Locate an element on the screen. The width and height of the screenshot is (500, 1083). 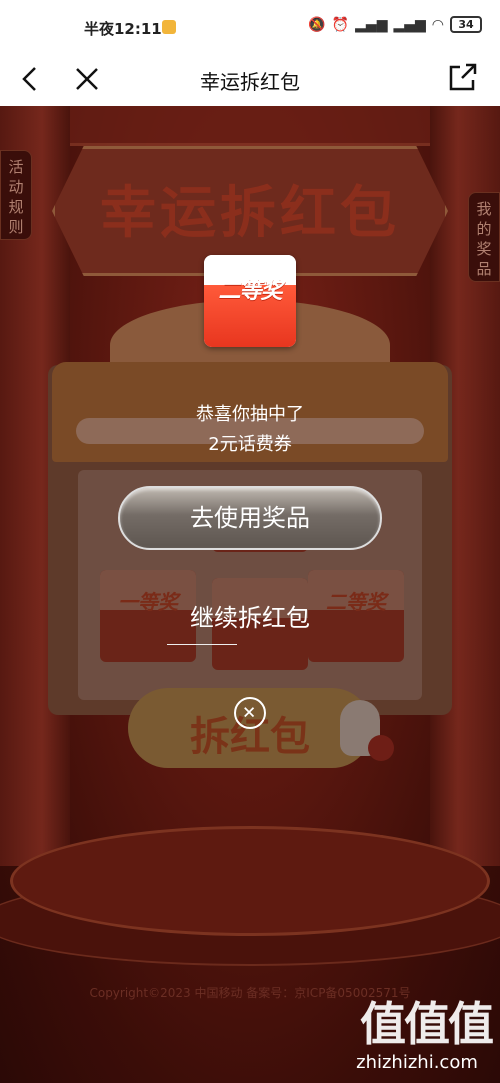
status-time: 半夜12:11 is located at coordinates (123, 29).